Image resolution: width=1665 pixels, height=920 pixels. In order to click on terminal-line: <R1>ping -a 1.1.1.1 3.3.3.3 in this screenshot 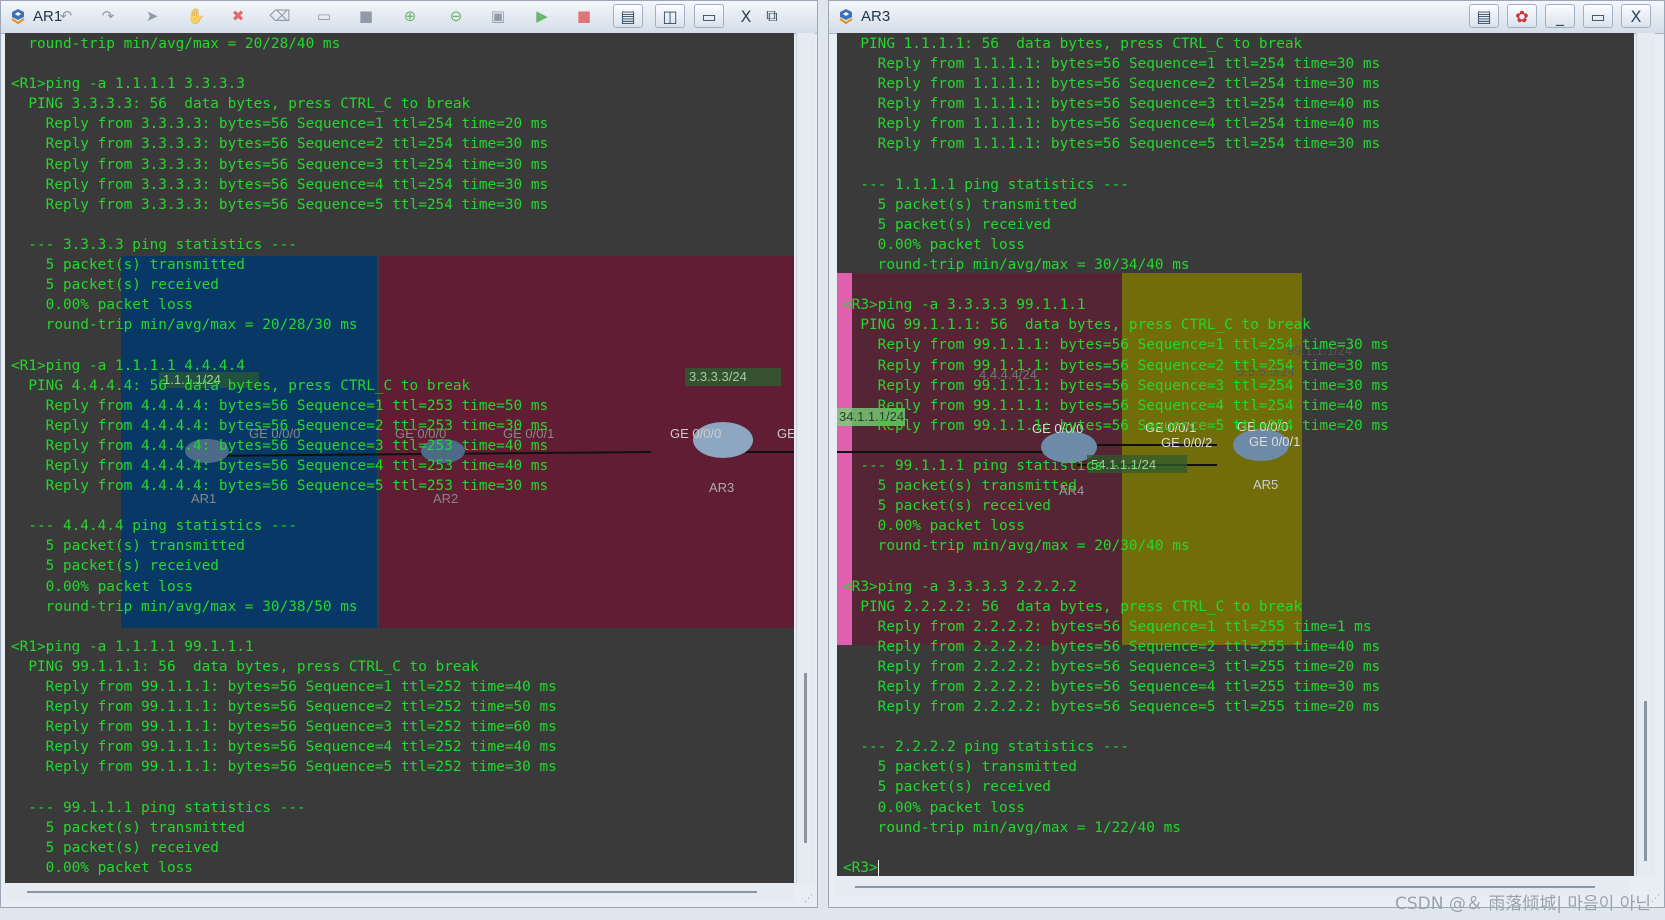, I will do `click(128, 84)`.